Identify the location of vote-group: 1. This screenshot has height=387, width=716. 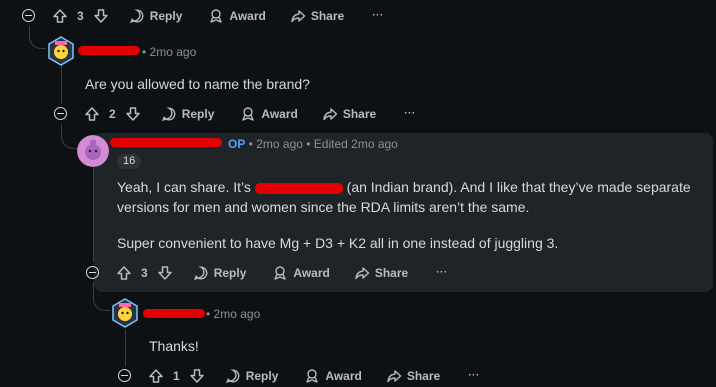
(176, 376).